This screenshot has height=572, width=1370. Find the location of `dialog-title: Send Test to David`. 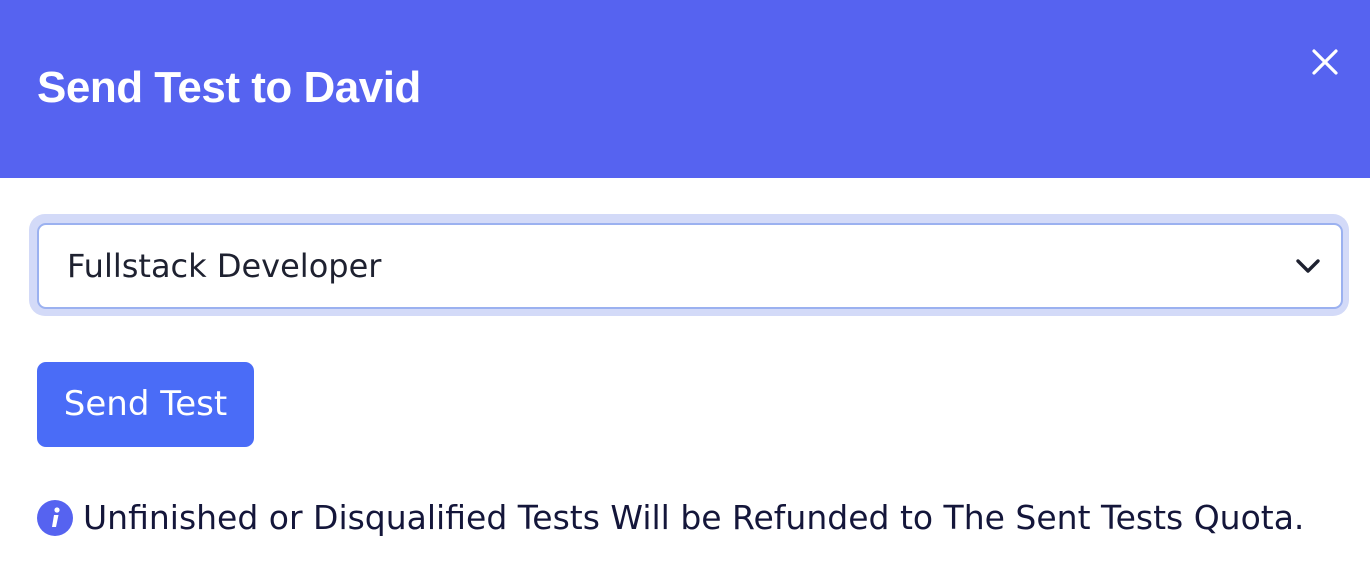

dialog-title: Send Test to David is located at coordinates (229, 87).